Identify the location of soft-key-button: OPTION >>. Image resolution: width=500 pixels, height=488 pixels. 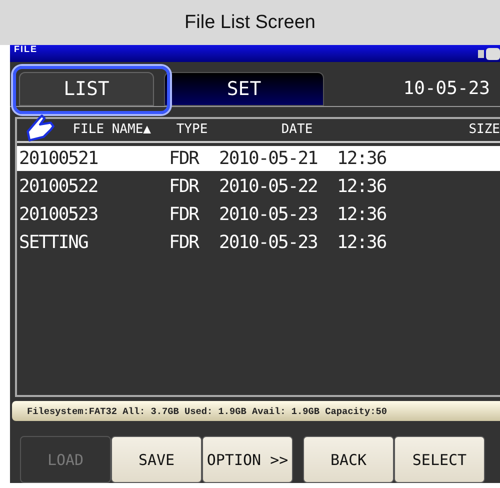
(247, 459).